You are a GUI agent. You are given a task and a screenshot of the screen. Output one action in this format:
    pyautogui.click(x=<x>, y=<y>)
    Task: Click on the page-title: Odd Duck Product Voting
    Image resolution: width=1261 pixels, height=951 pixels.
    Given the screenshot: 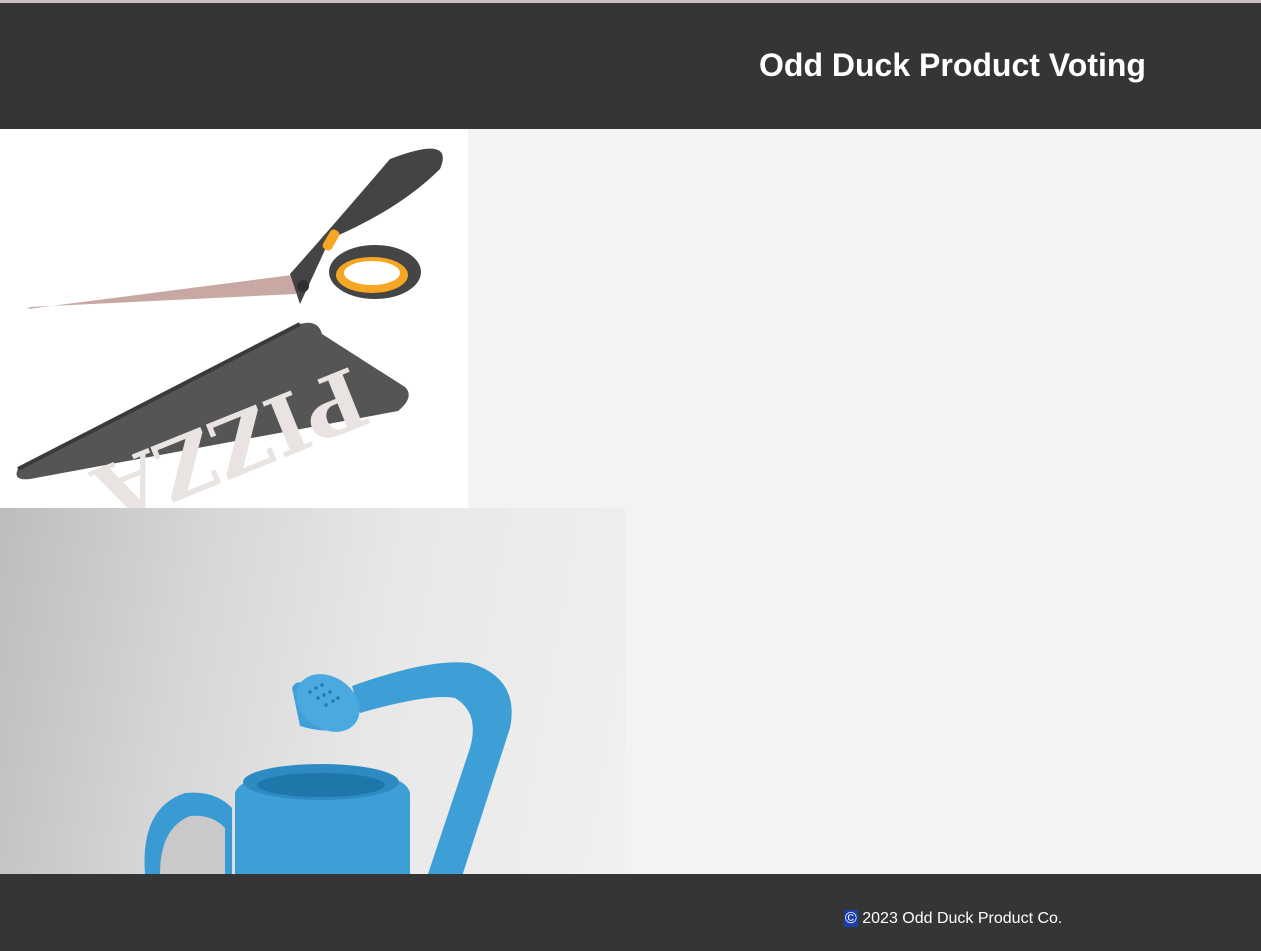 What is the action you would take?
    pyautogui.click(x=952, y=65)
    